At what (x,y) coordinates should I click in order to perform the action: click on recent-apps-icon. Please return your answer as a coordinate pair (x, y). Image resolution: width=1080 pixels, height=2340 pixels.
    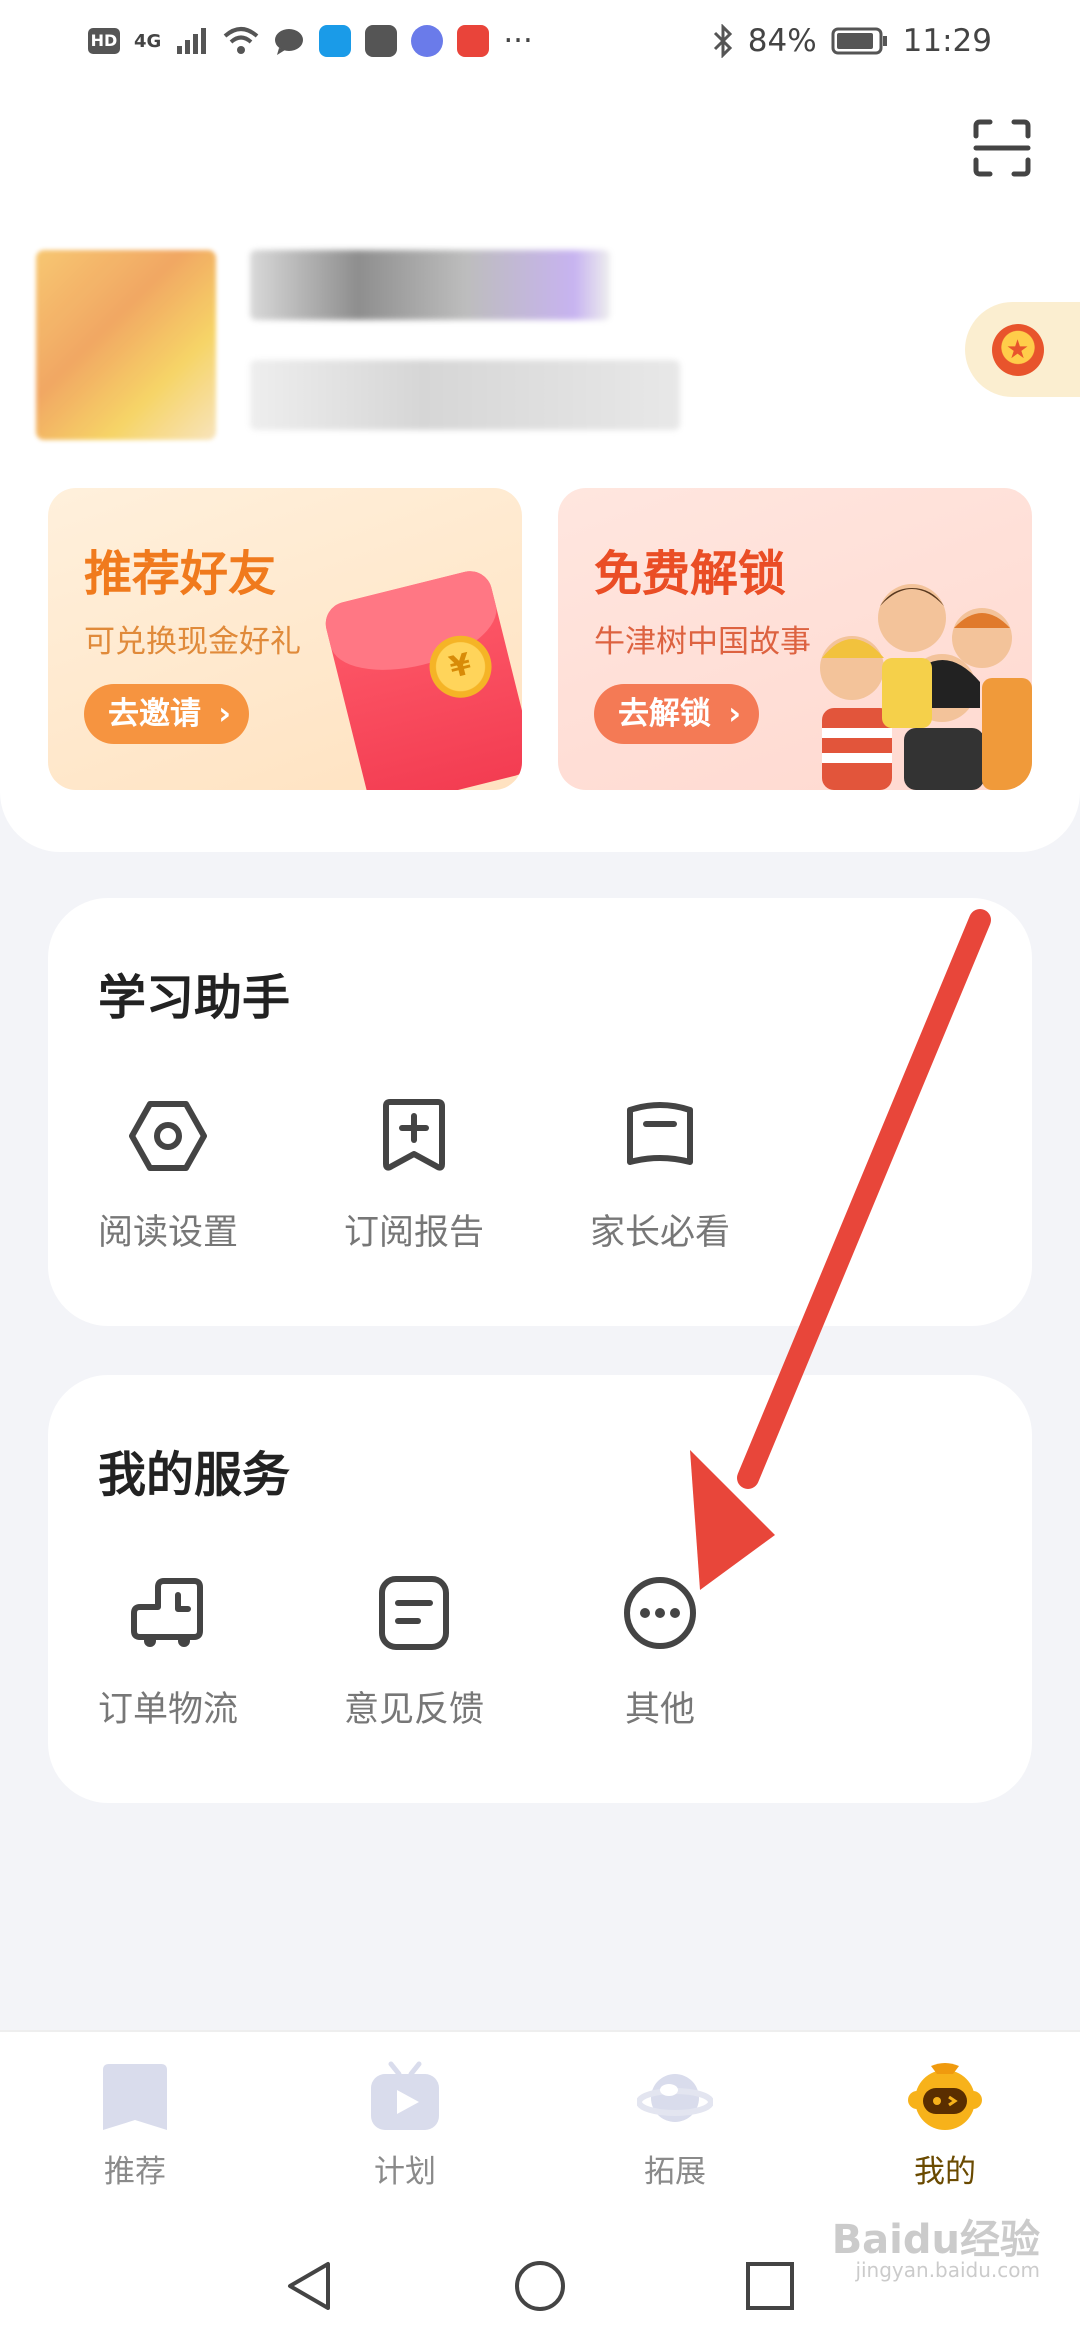
    Looking at the image, I should click on (770, 2286).